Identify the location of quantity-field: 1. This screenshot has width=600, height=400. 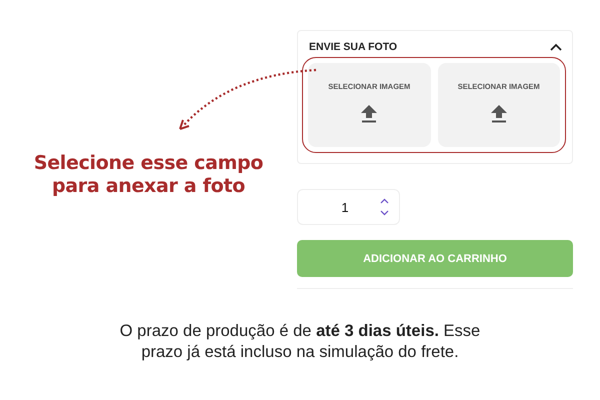
(348, 207).